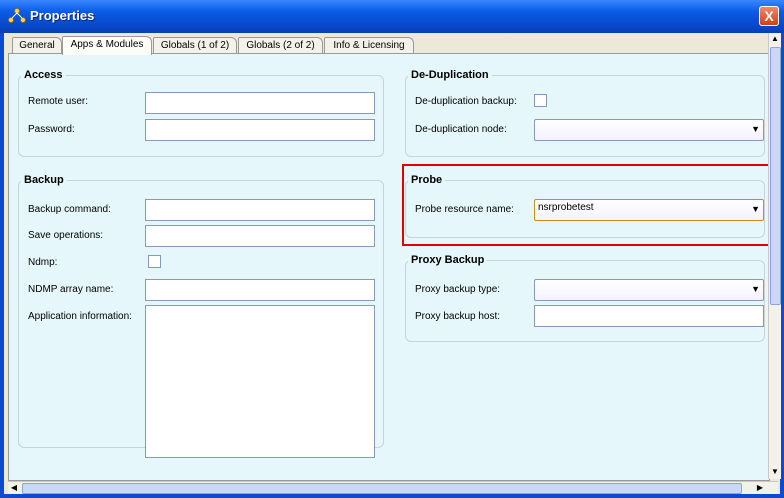 The height and width of the screenshot is (498, 784). Describe the element at coordinates (260, 381) in the screenshot. I see `application-info-textarea` at that location.